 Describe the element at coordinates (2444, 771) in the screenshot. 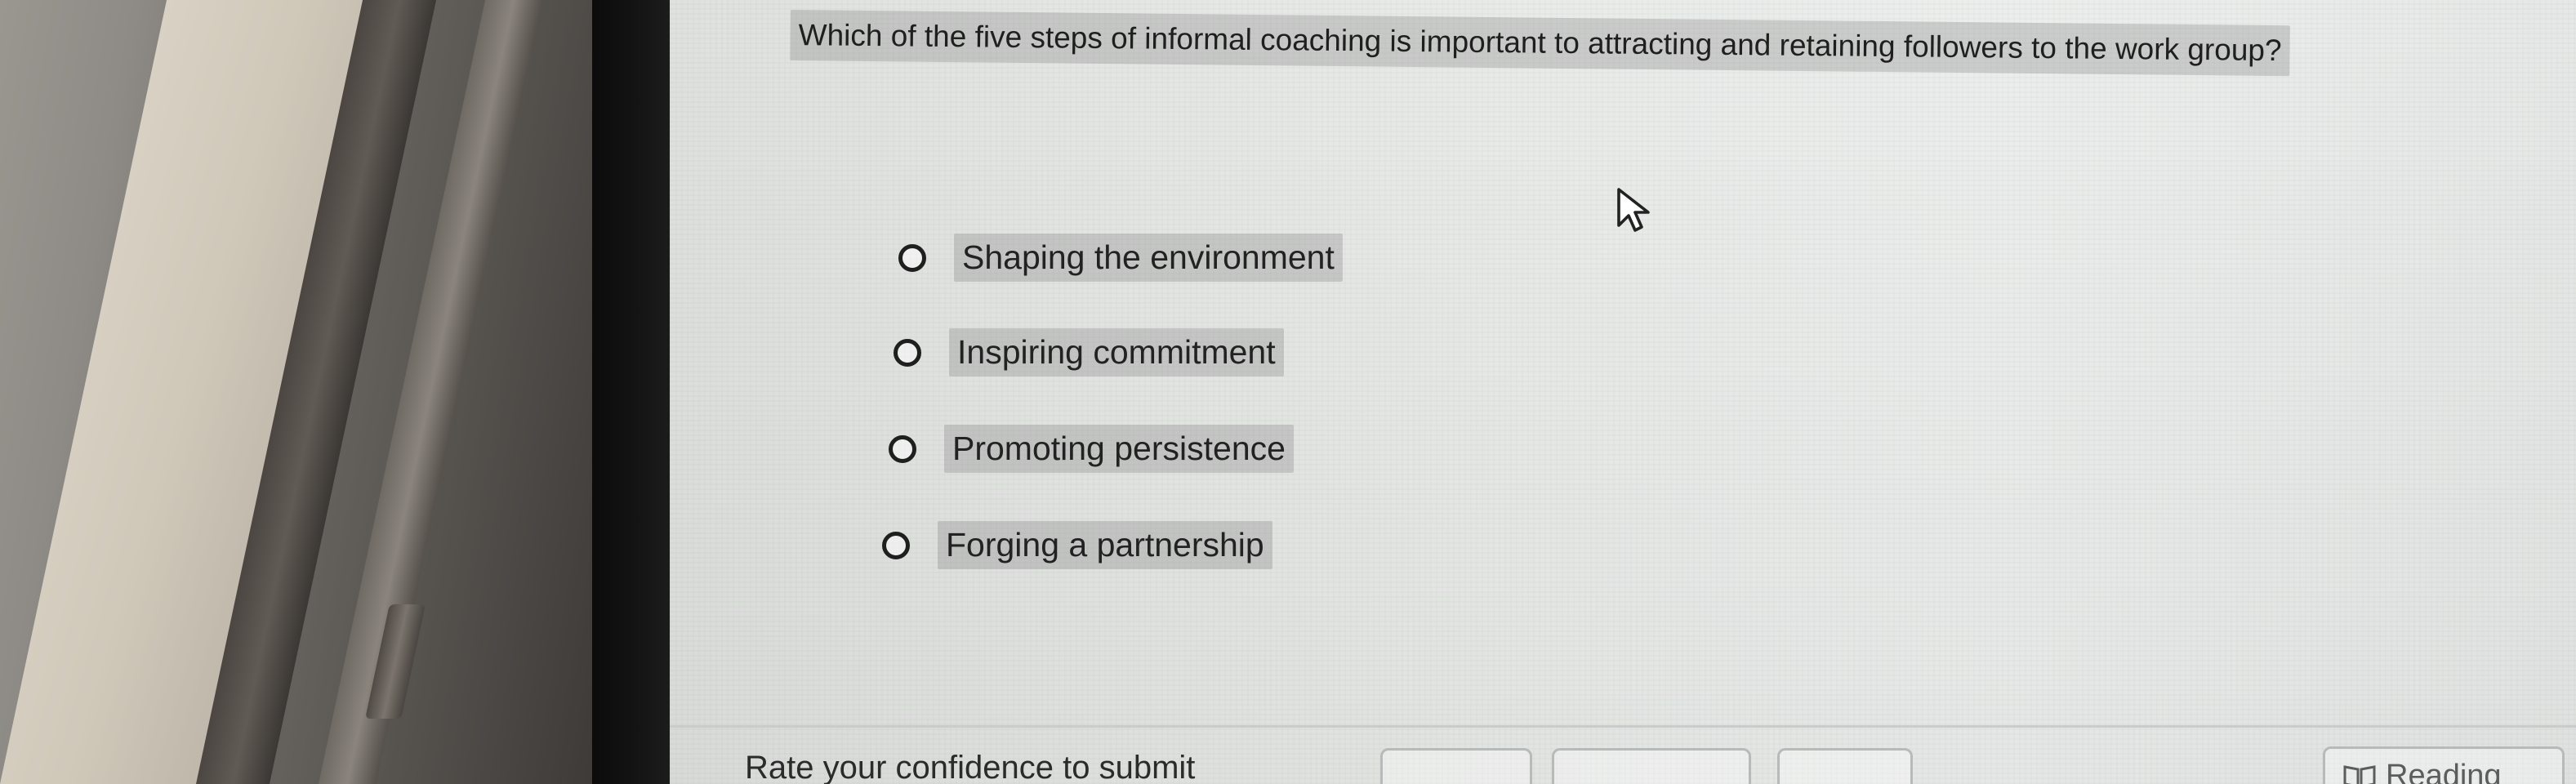

I see `reading-label: Reading` at that location.